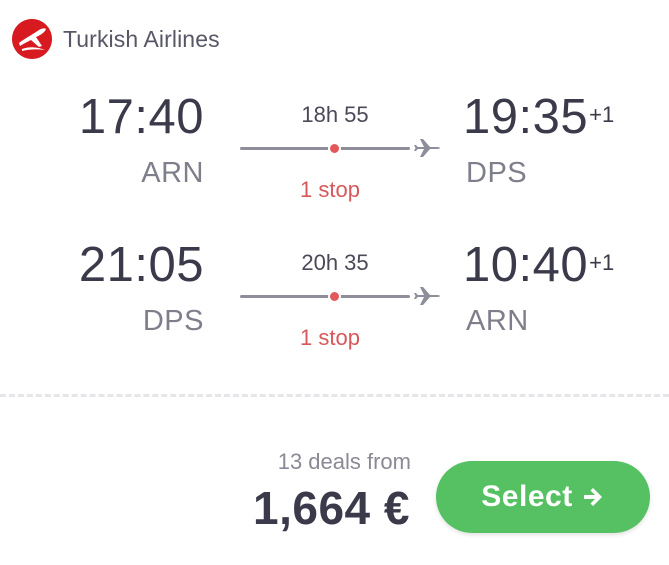  What do you see at coordinates (331, 508) in the screenshot?
I see `price: 1,664 €` at bounding box center [331, 508].